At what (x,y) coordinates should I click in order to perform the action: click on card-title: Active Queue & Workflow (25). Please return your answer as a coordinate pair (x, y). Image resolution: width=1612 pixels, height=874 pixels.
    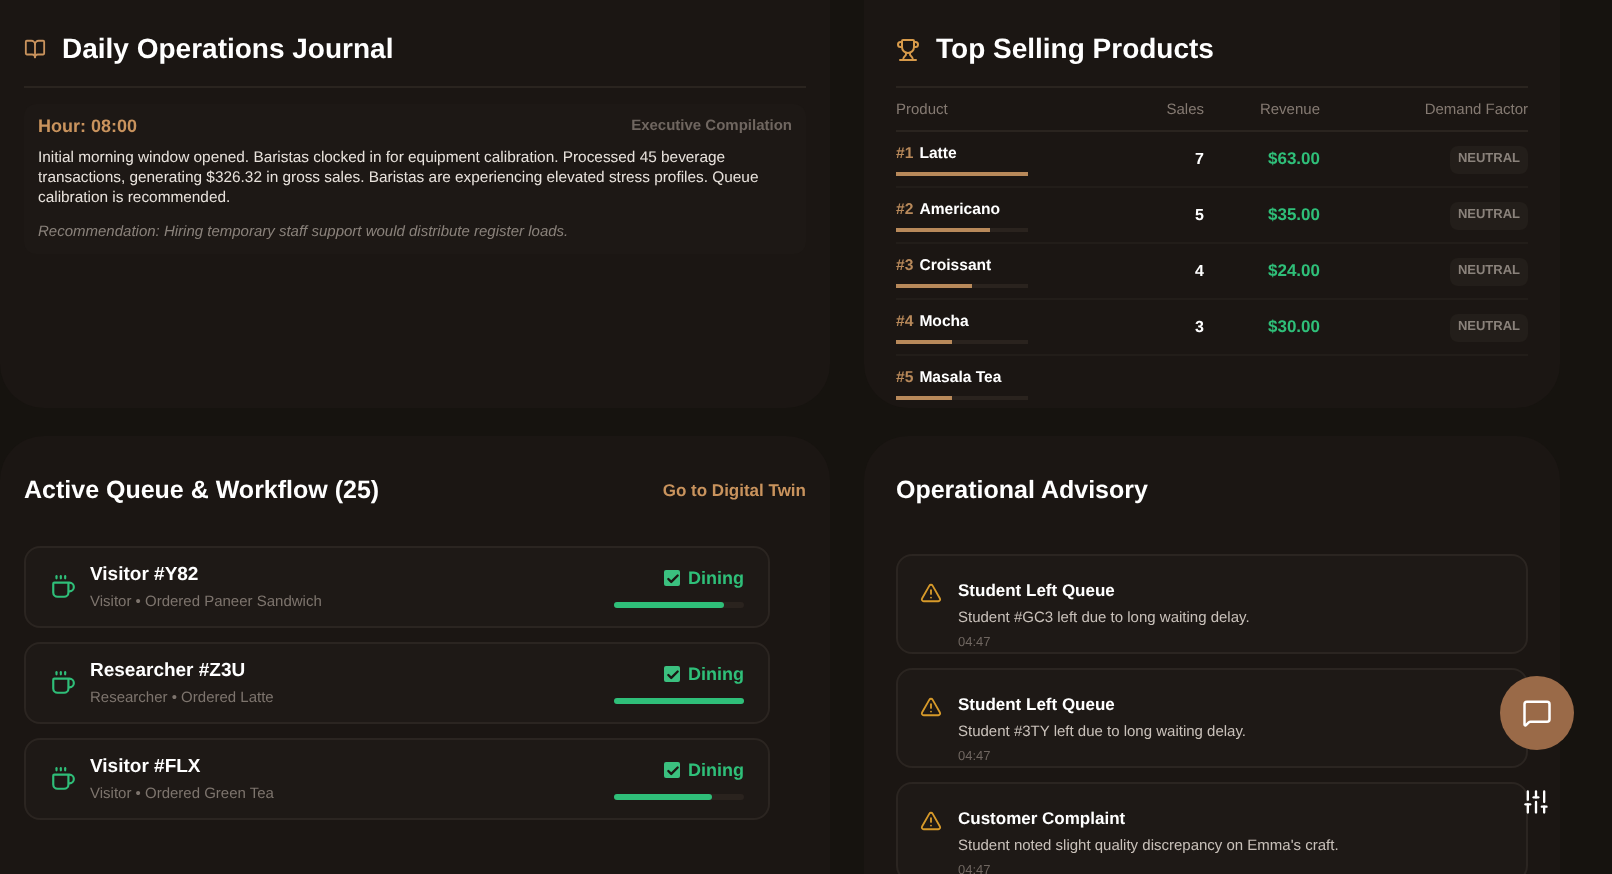
    Looking at the image, I should click on (202, 491).